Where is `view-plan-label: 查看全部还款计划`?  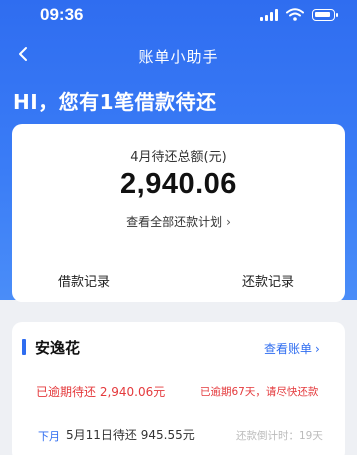 view-plan-label: 查看全部还款计划 is located at coordinates (174, 222).